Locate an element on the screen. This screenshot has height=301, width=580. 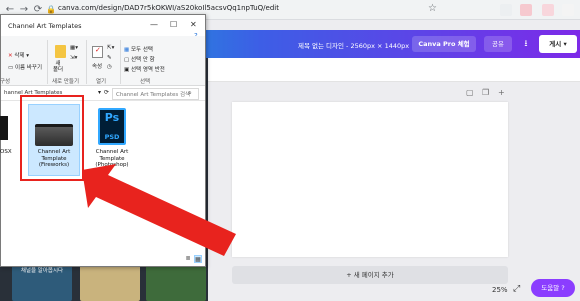
add-page-icon: + is located at coordinates (501, 92).